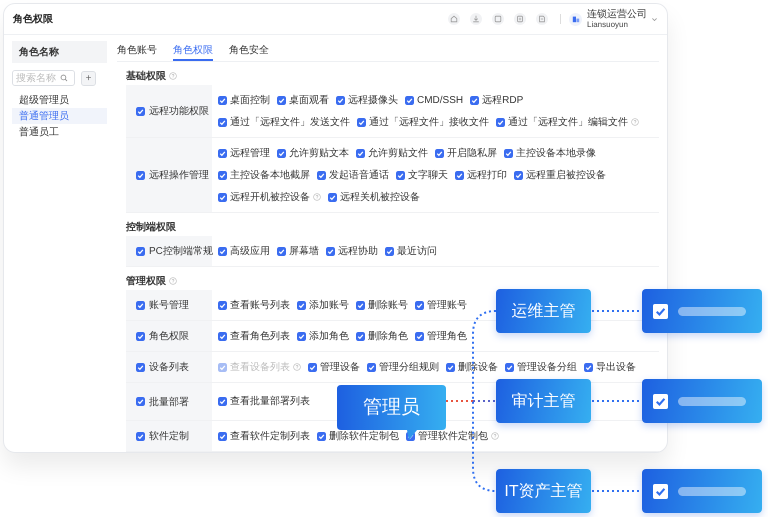  What do you see at coordinates (270, 175) in the screenshot?
I see `permission-label: 主控设备本地截屏` at bounding box center [270, 175].